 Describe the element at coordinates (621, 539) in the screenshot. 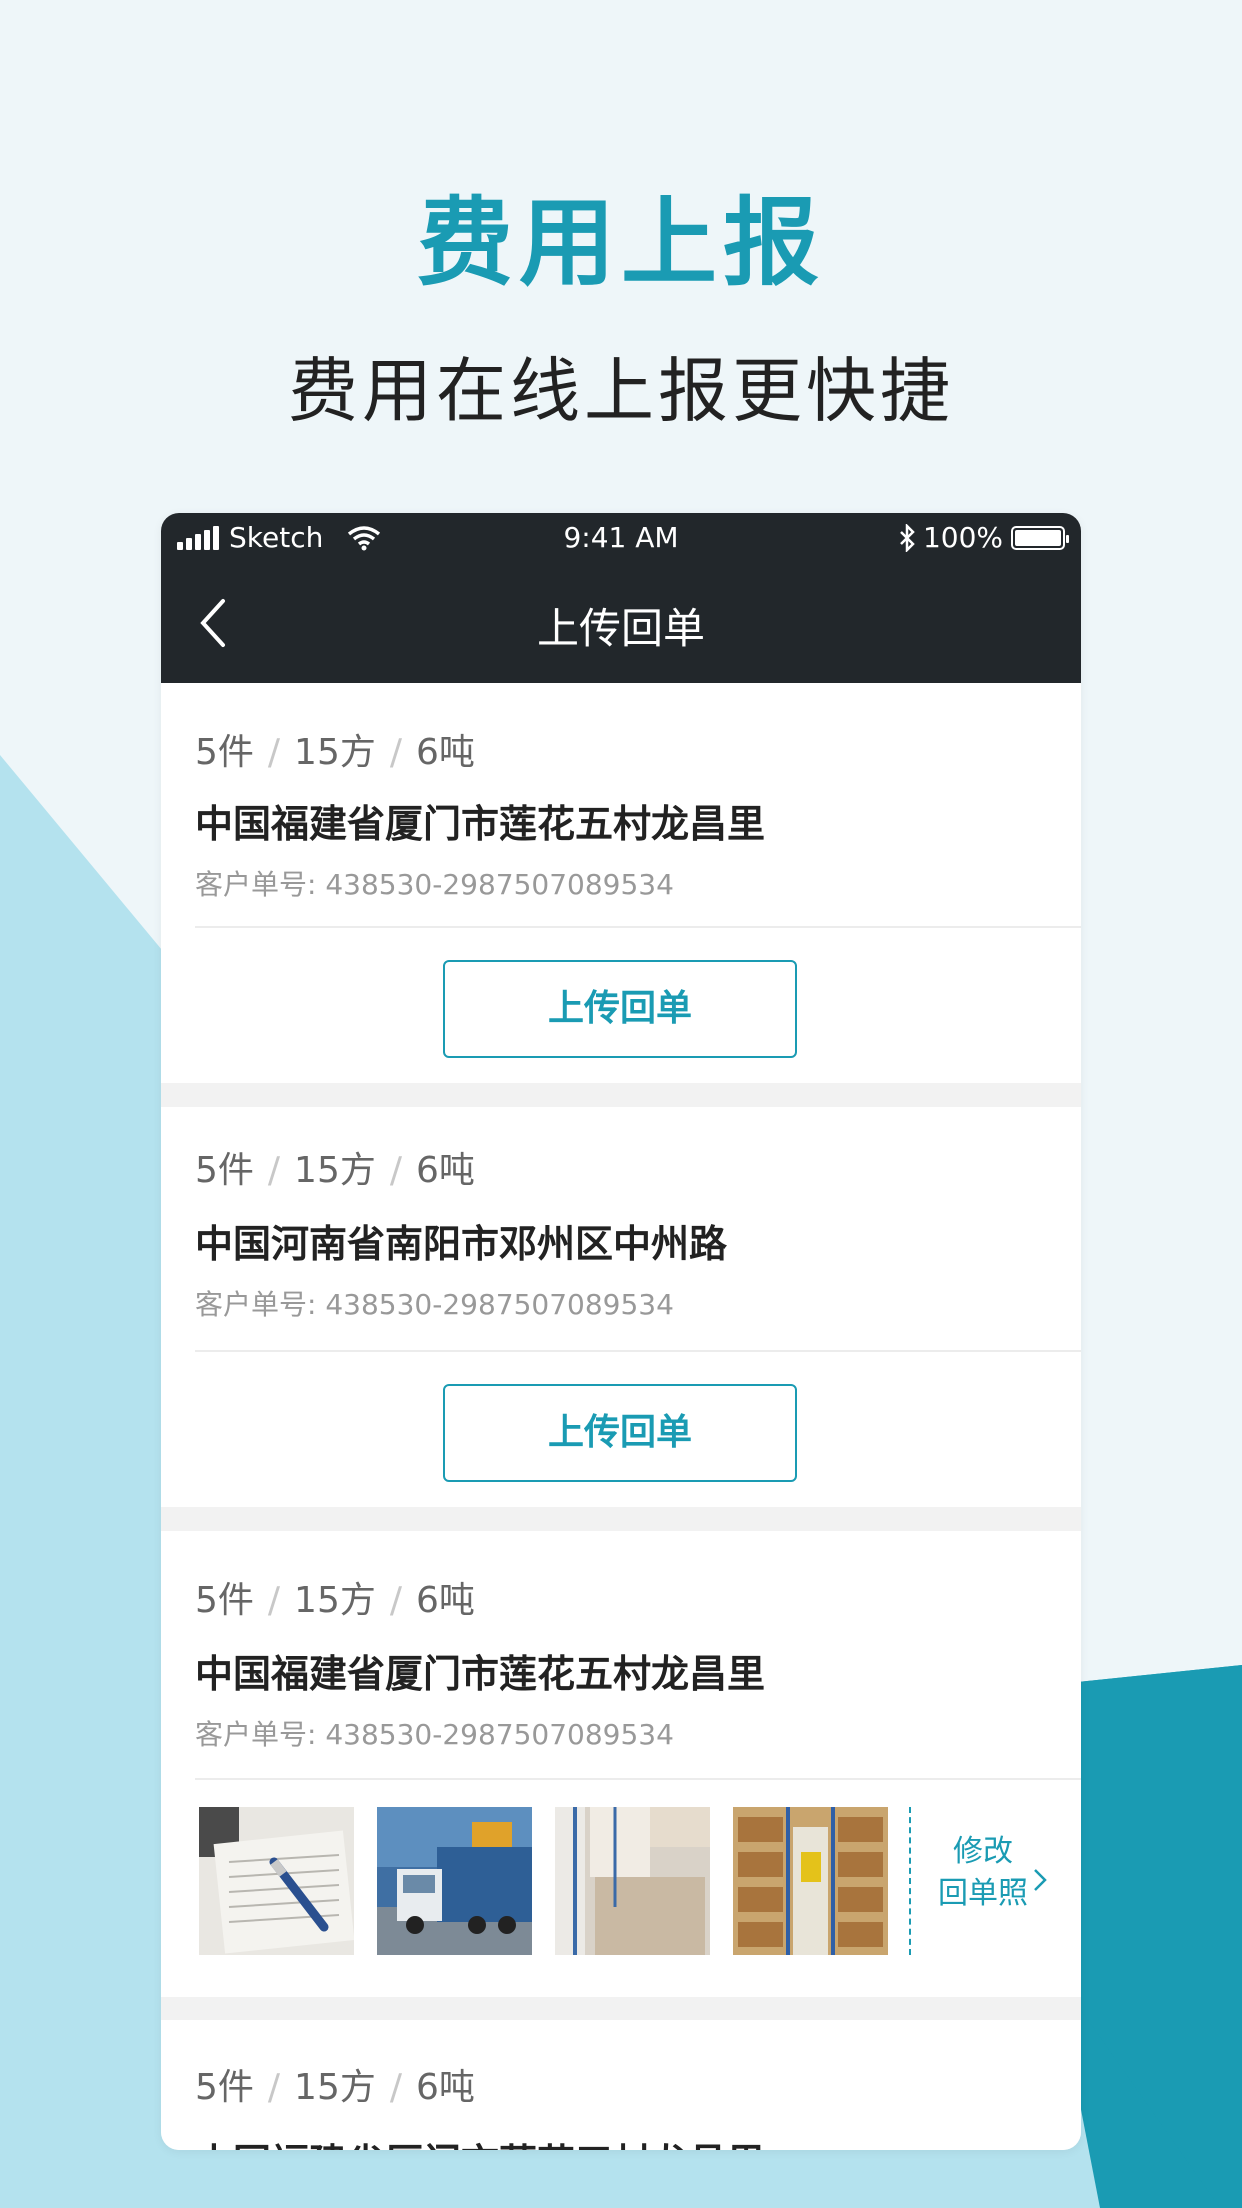

I see `status-bar: Sketch 9:41 AM 100%` at that location.